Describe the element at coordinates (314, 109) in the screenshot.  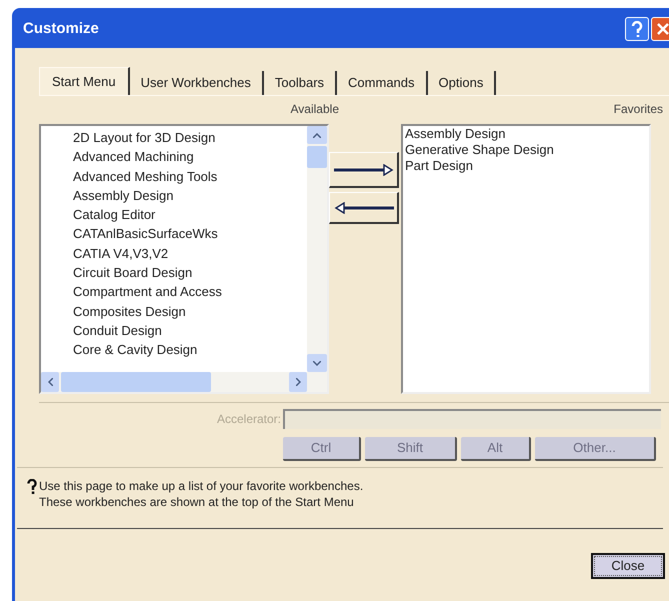
I see `available-label: Available` at that location.